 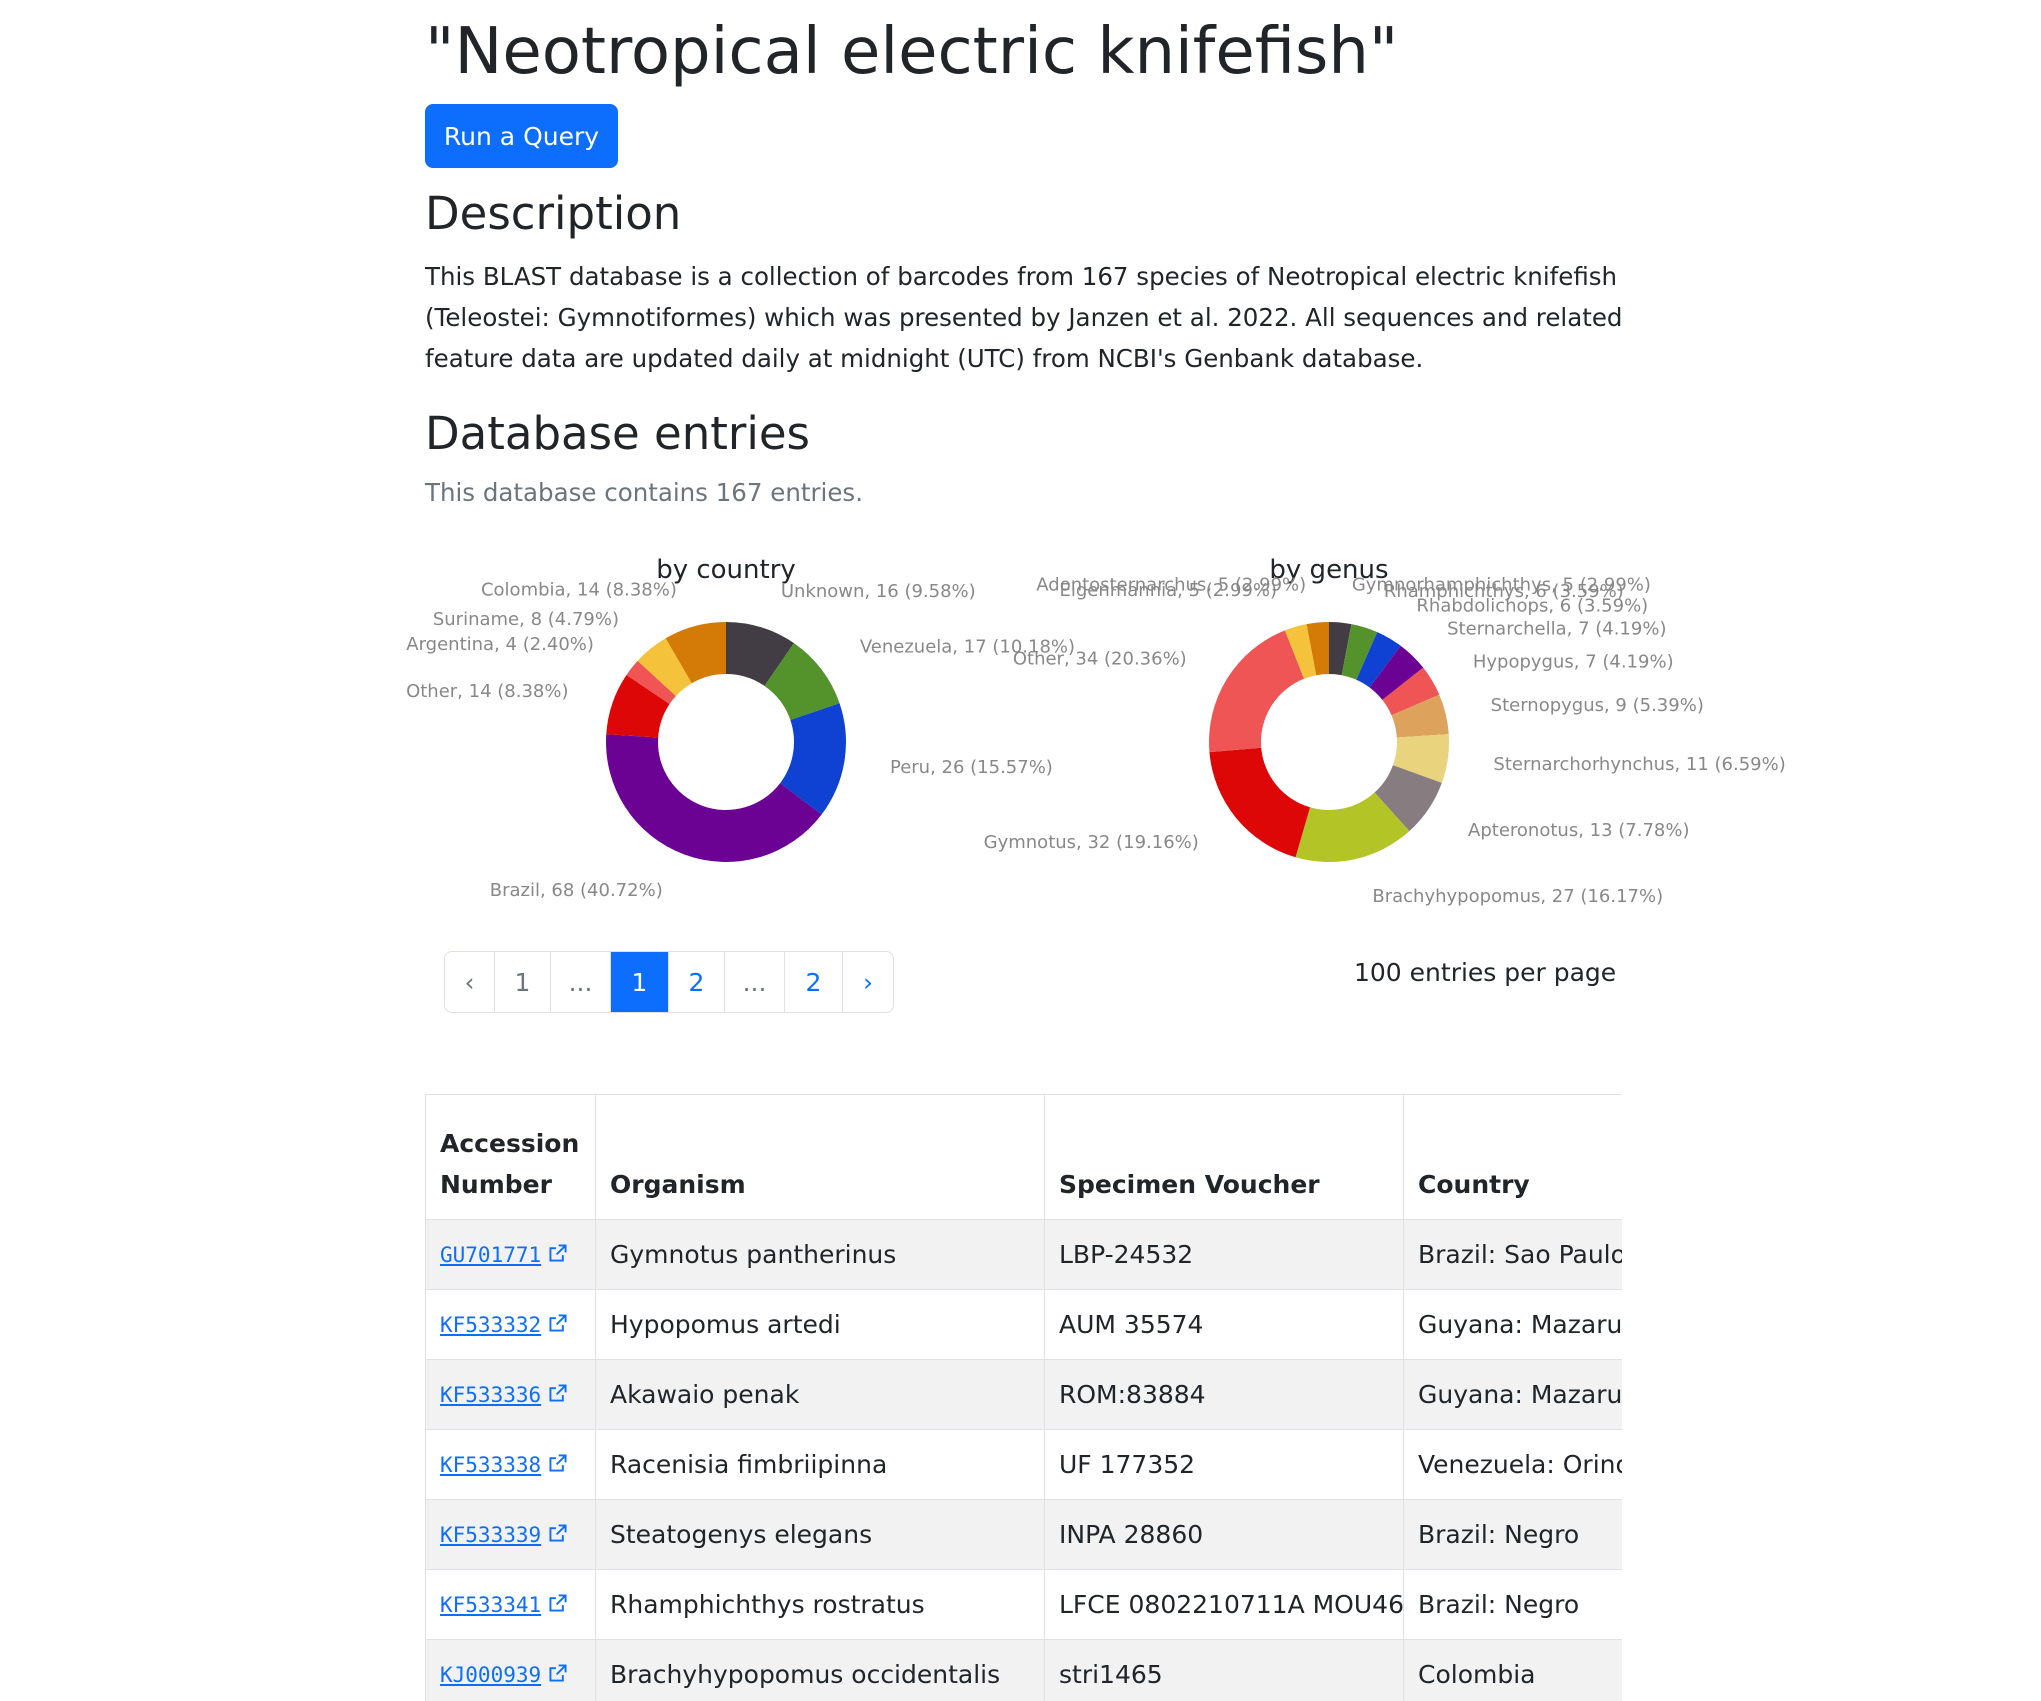 I want to click on pie-label-sternarchorhynchus: Sternarchorhynchus, 11 (6.59%), so click(x=1639, y=764).